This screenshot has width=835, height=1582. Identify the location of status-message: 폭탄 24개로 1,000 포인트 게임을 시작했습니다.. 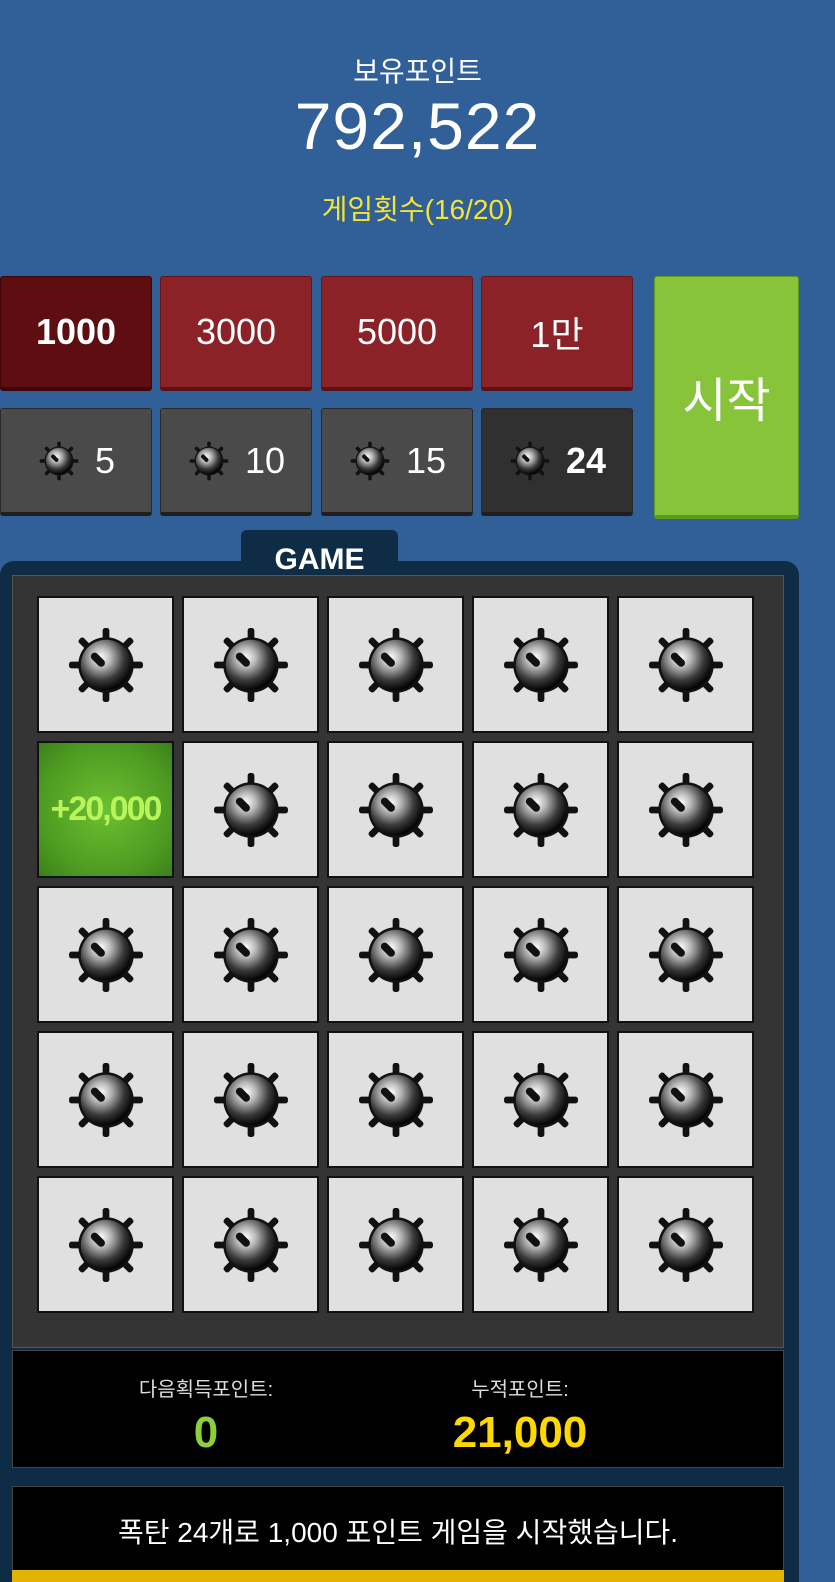
(398, 1534).